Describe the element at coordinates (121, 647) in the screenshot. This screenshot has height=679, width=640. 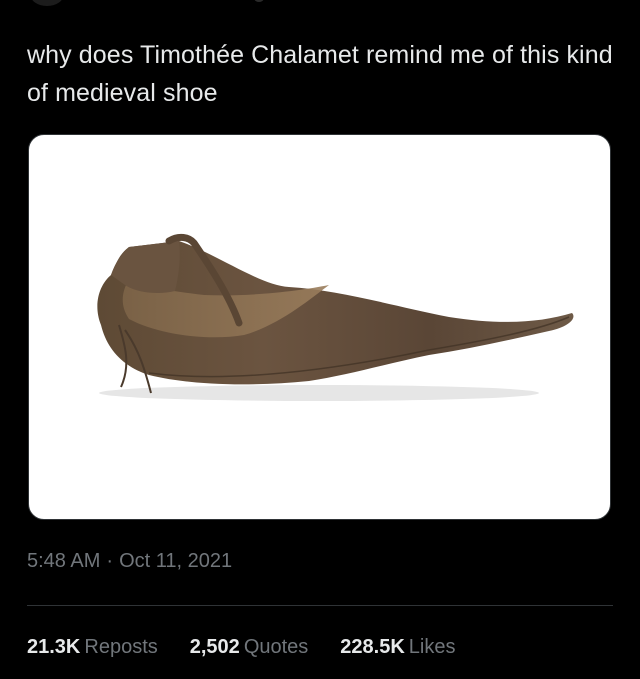
I see `reposts-label: Reposts` at that location.